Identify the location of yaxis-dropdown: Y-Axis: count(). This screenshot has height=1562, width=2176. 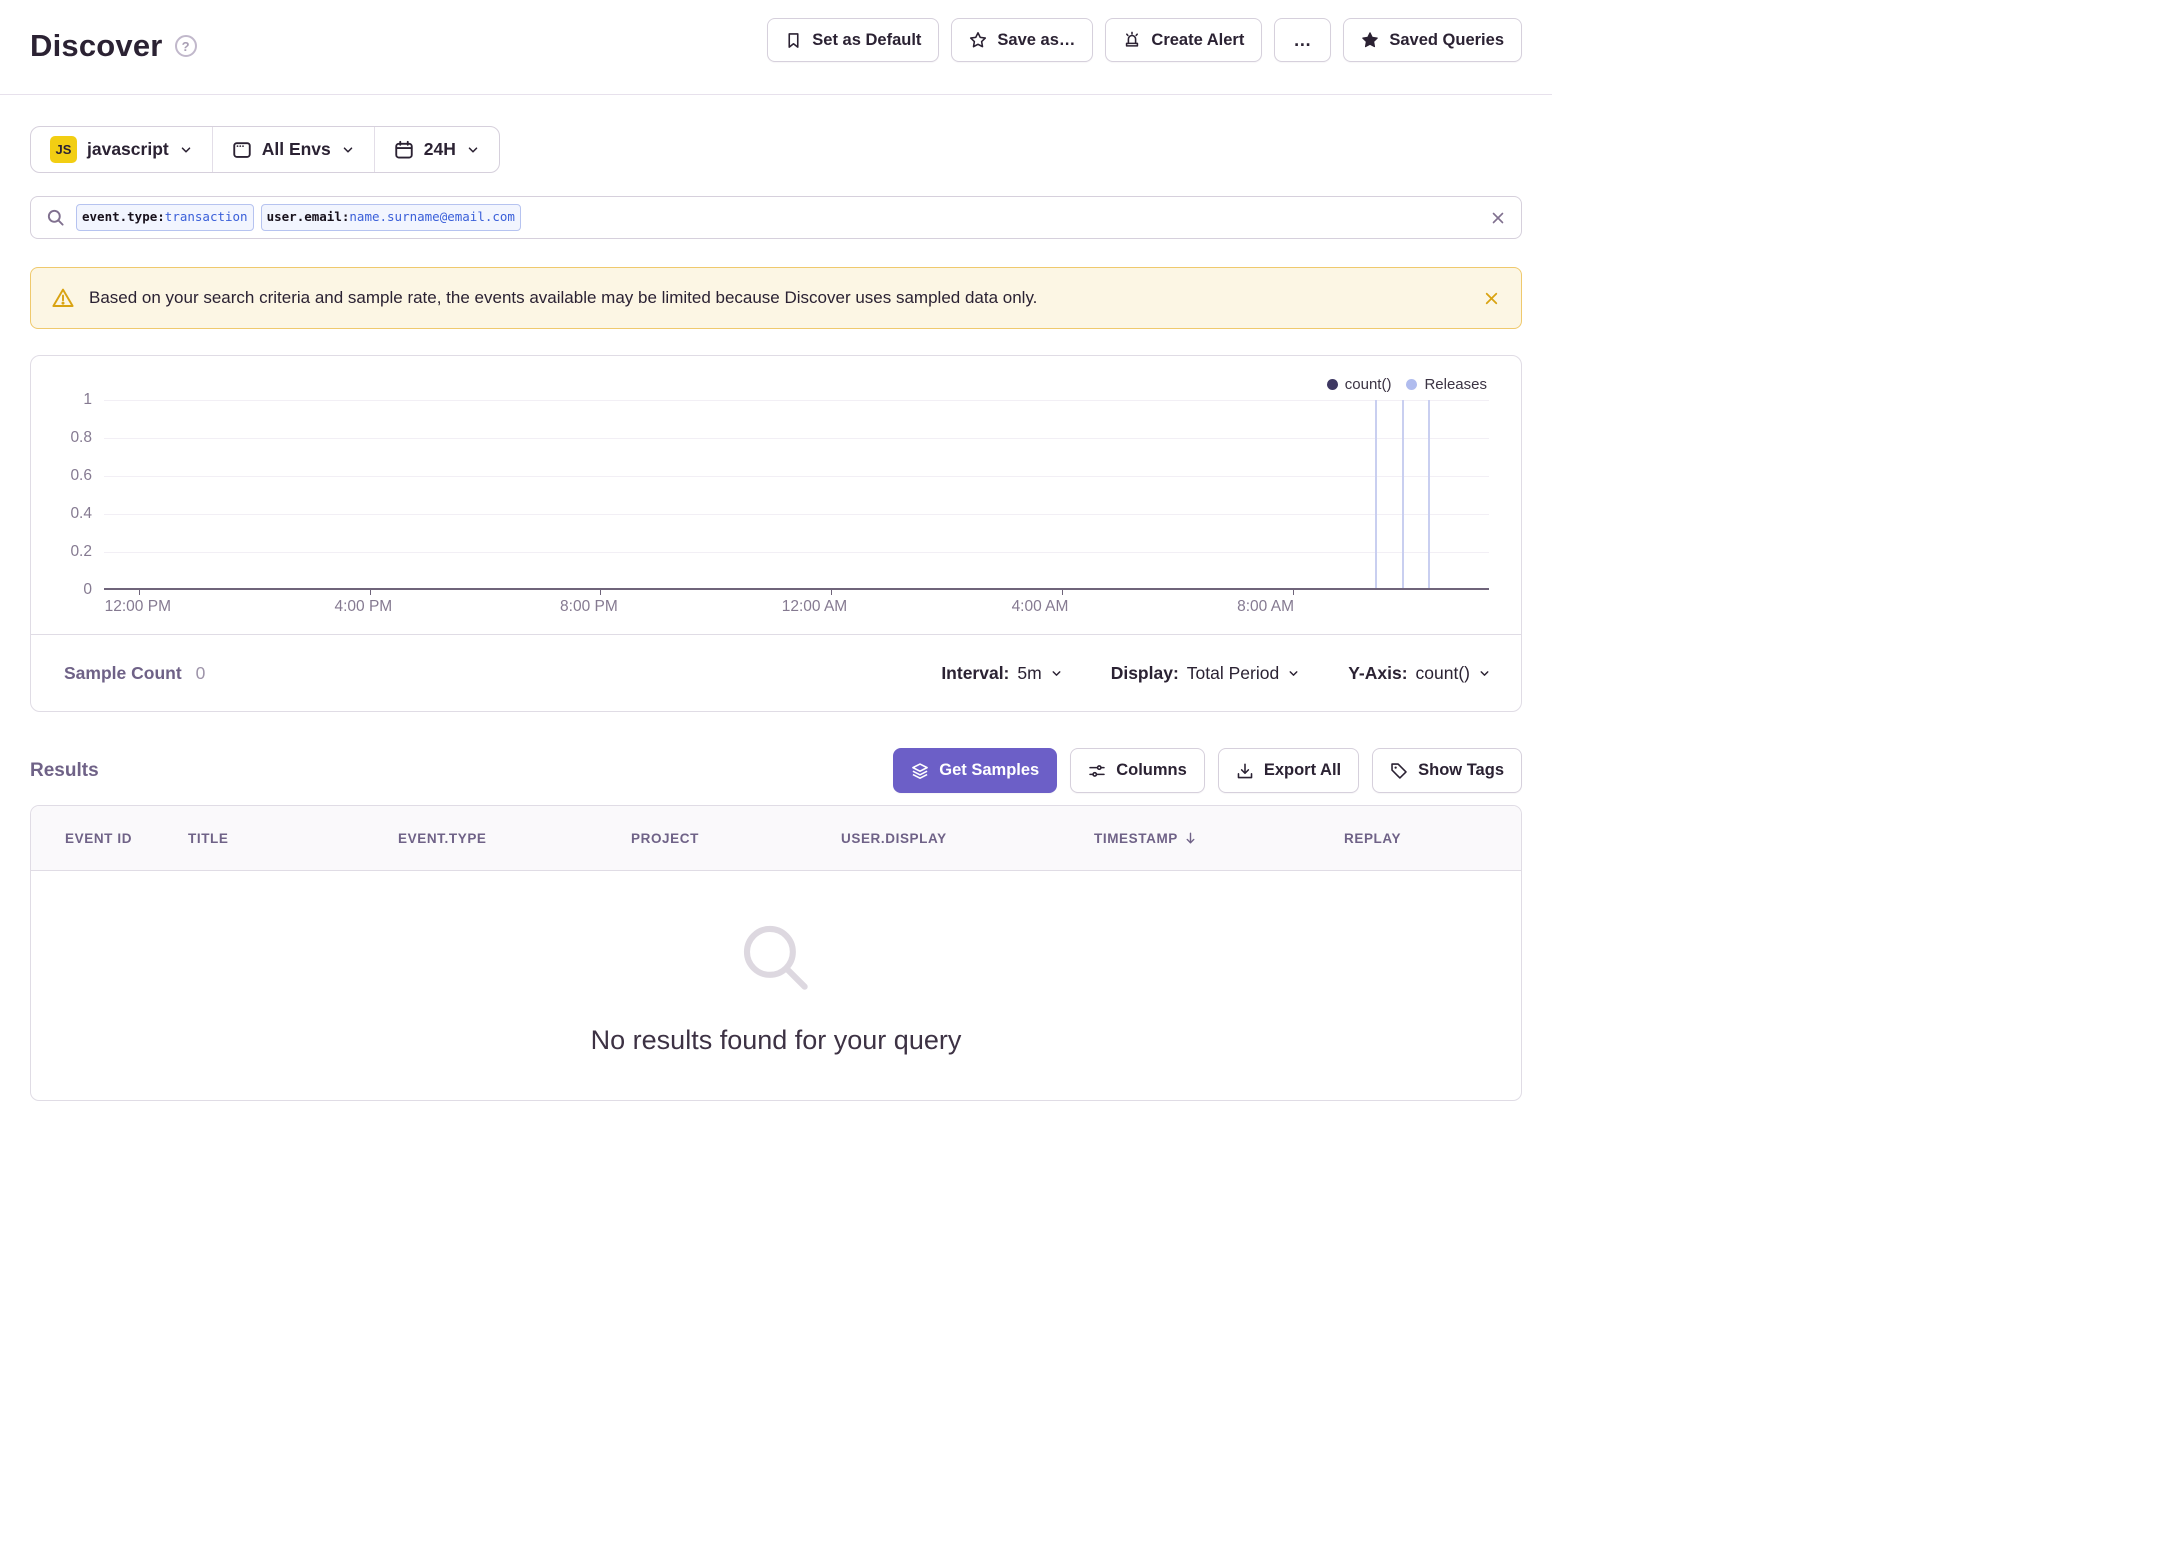
(1419, 673).